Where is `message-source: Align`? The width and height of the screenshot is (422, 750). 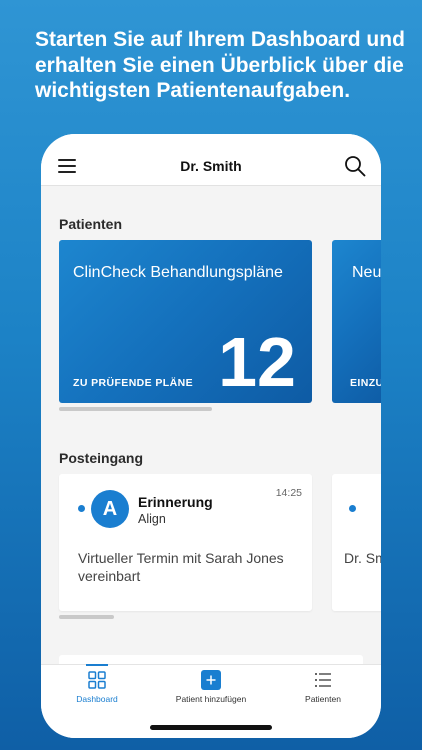 message-source: Align is located at coordinates (152, 519).